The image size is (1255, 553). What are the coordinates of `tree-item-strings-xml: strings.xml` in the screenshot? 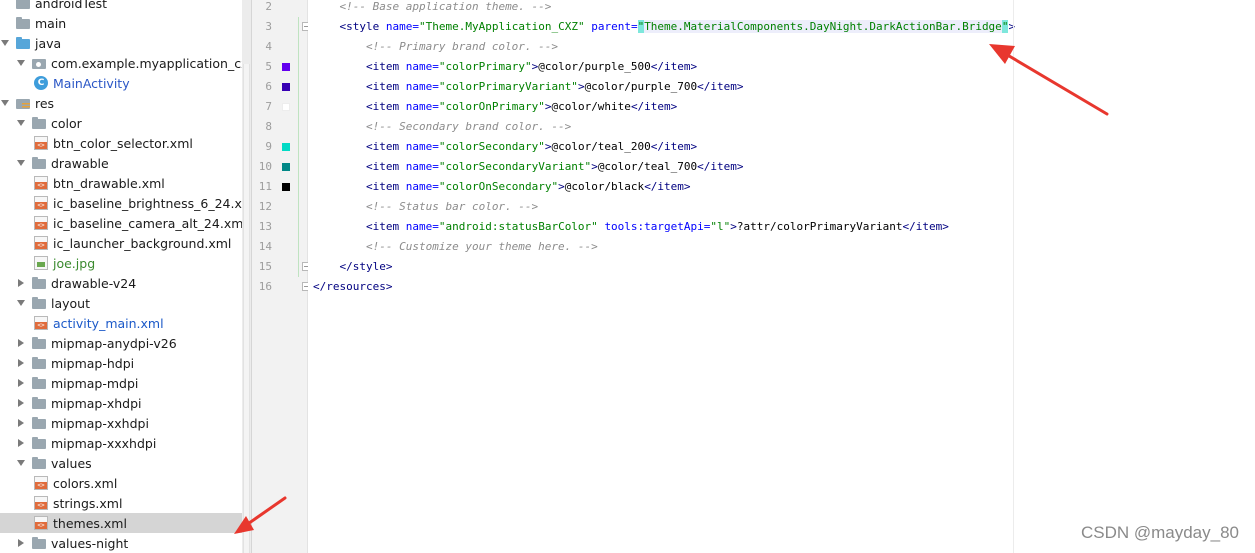 It's located at (121, 503).